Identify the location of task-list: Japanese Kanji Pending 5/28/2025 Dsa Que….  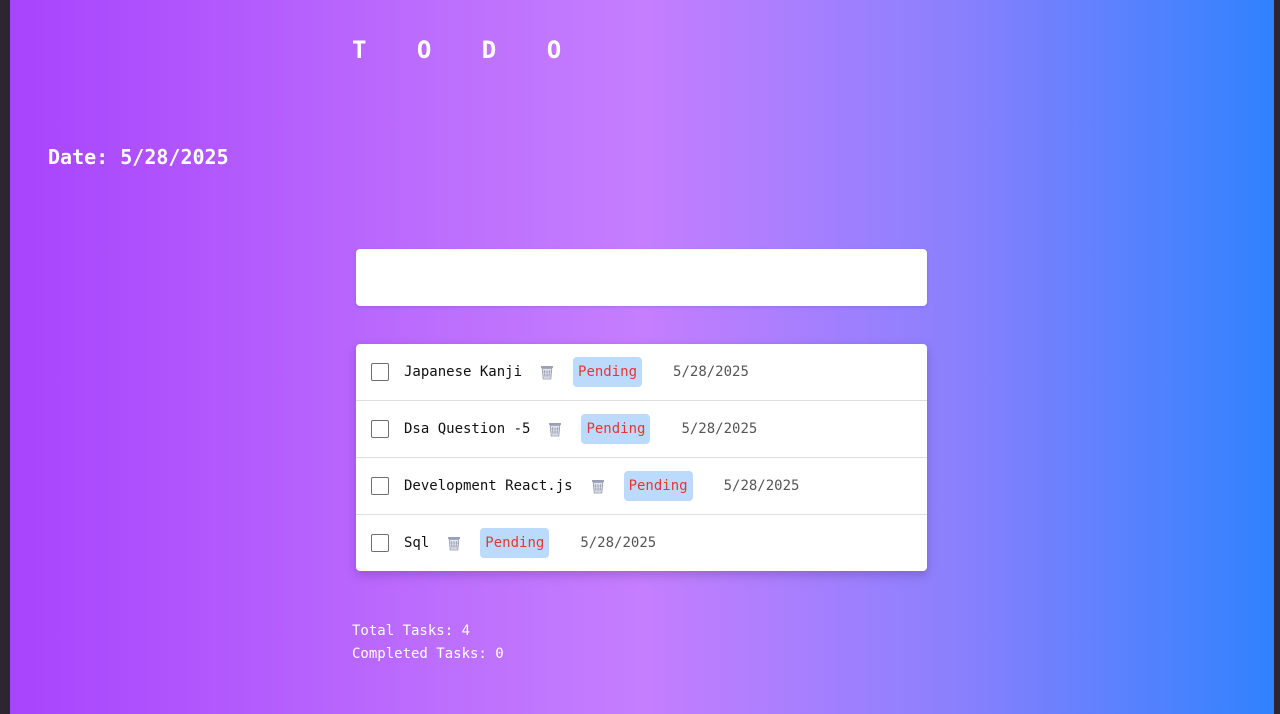
(641, 457).